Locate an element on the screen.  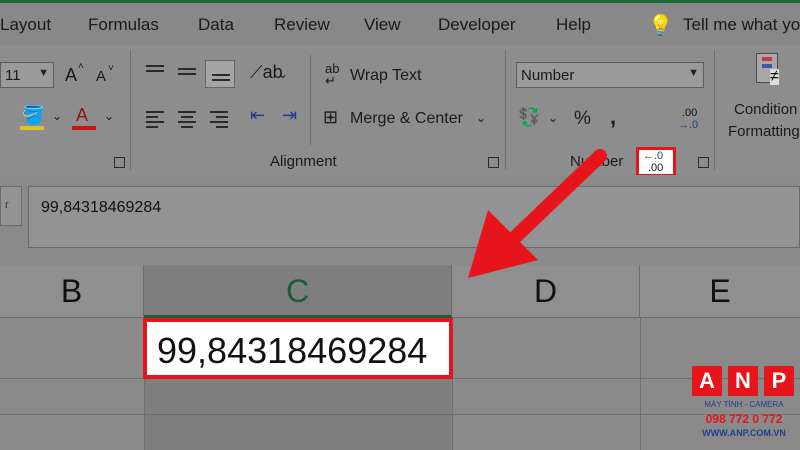
alignment-group-label: Alignment is located at coordinates (303, 161).